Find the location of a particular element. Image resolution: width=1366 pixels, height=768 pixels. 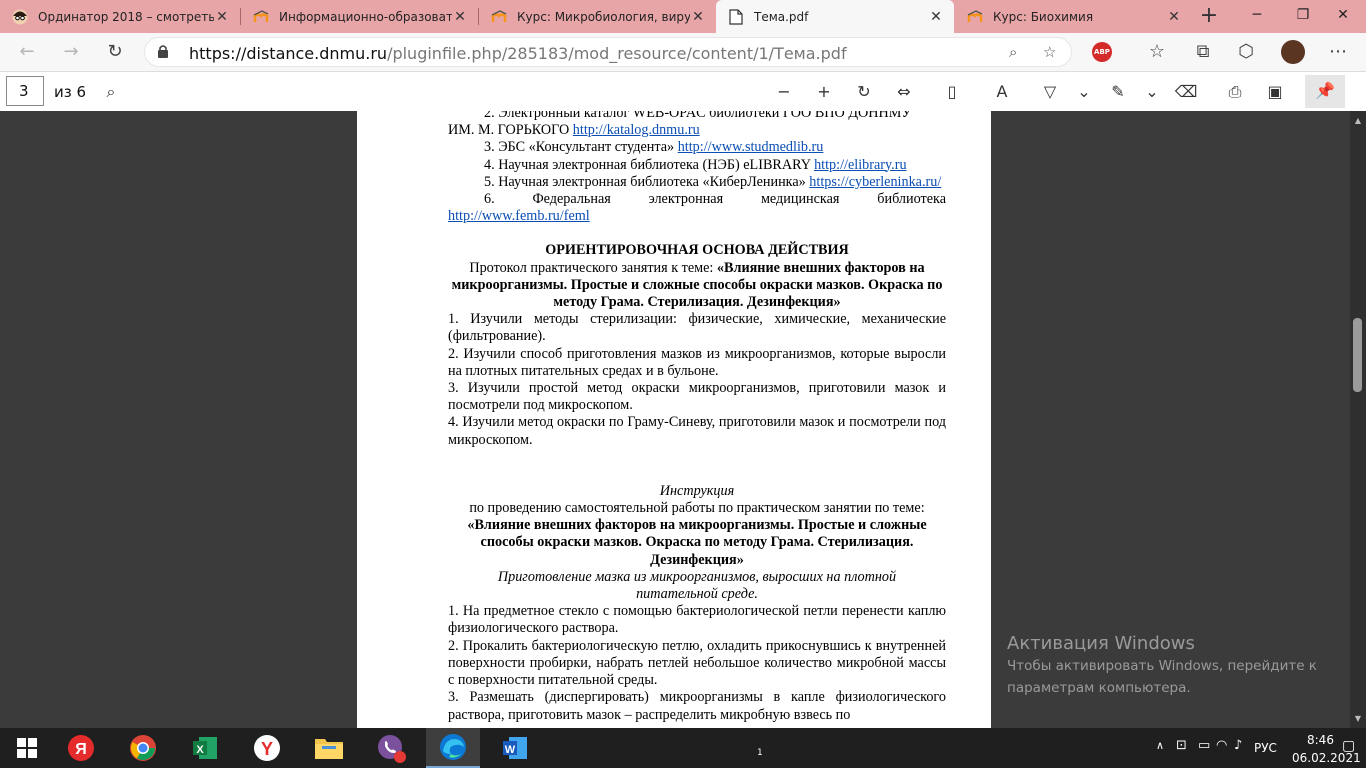

page-view-icon: ▯ is located at coordinates (952, 92).